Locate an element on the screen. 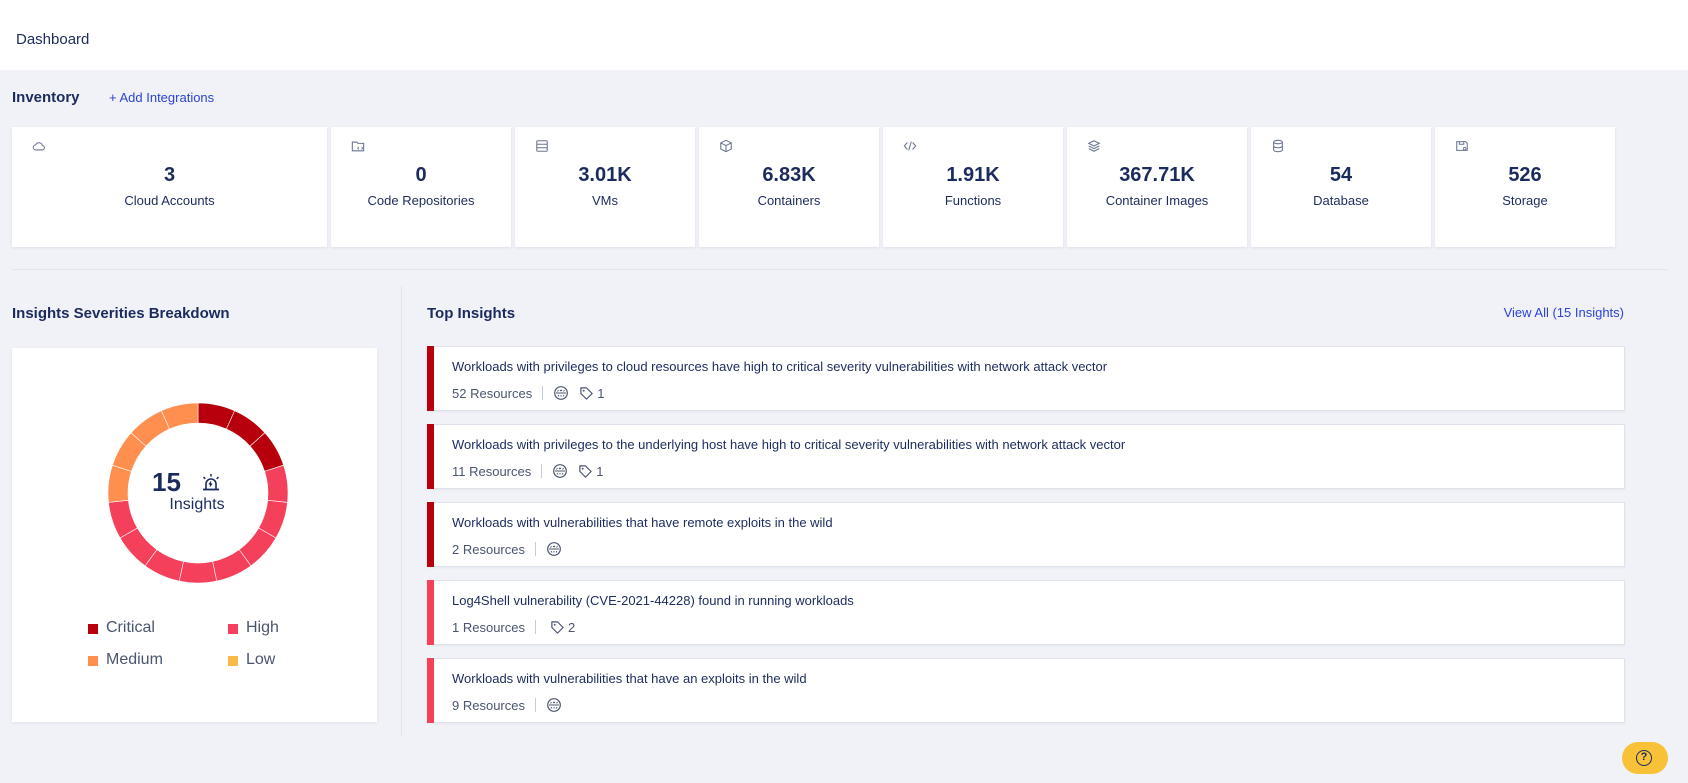 The width and height of the screenshot is (1688, 783). card-label: Cloud Accounts is located at coordinates (169, 200).